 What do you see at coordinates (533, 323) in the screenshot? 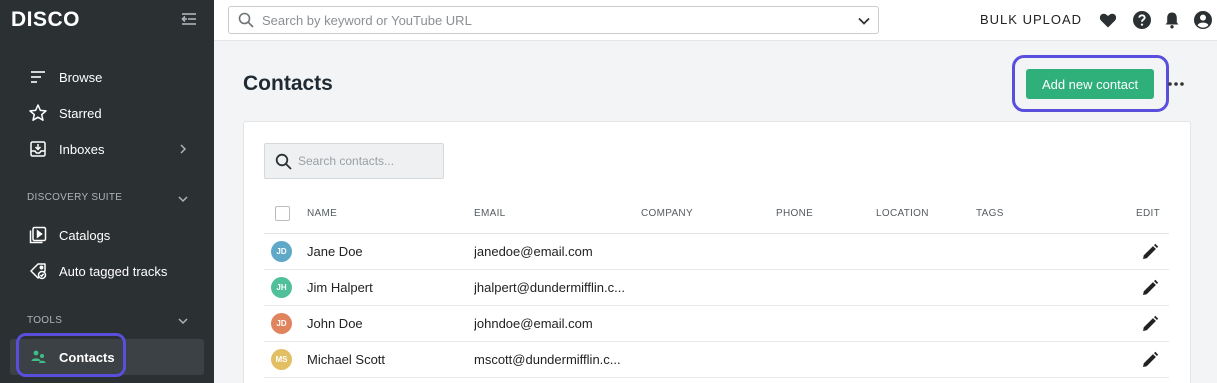
I see `contact-email: johndoe@email.com` at bounding box center [533, 323].